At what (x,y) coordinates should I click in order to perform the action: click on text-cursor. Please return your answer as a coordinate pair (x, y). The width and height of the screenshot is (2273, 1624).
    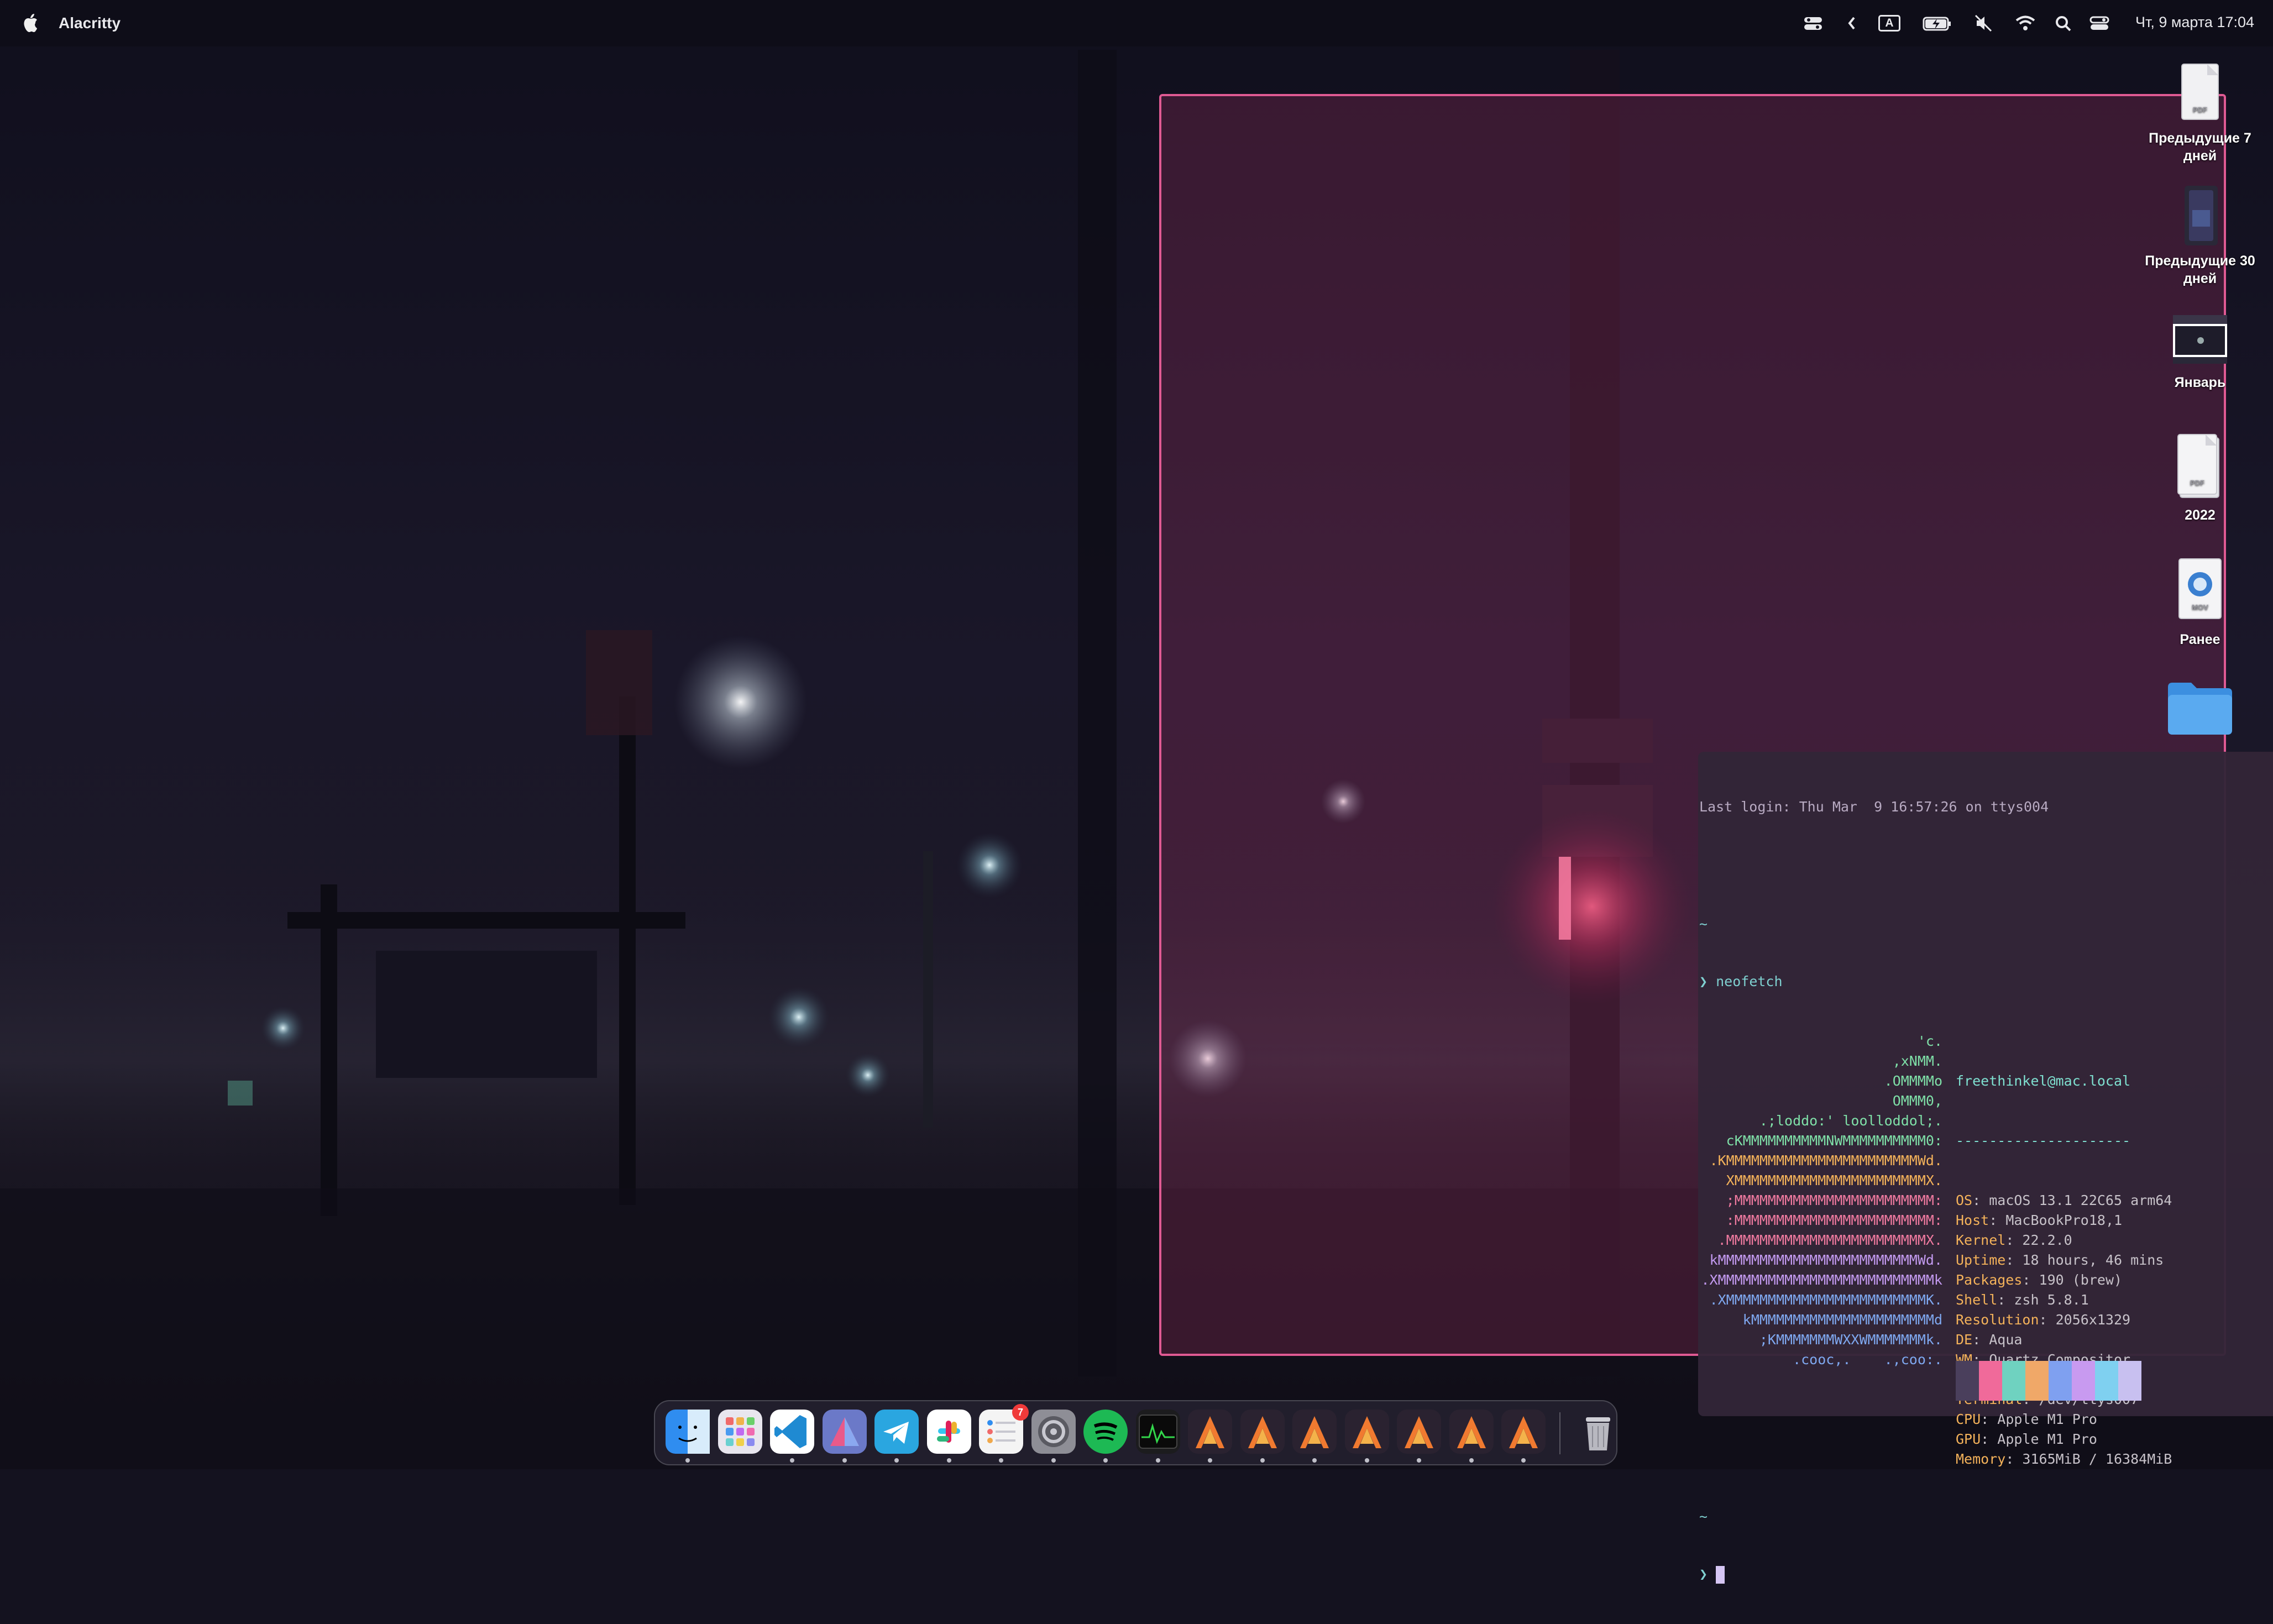
    Looking at the image, I should click on (1721, 1575).